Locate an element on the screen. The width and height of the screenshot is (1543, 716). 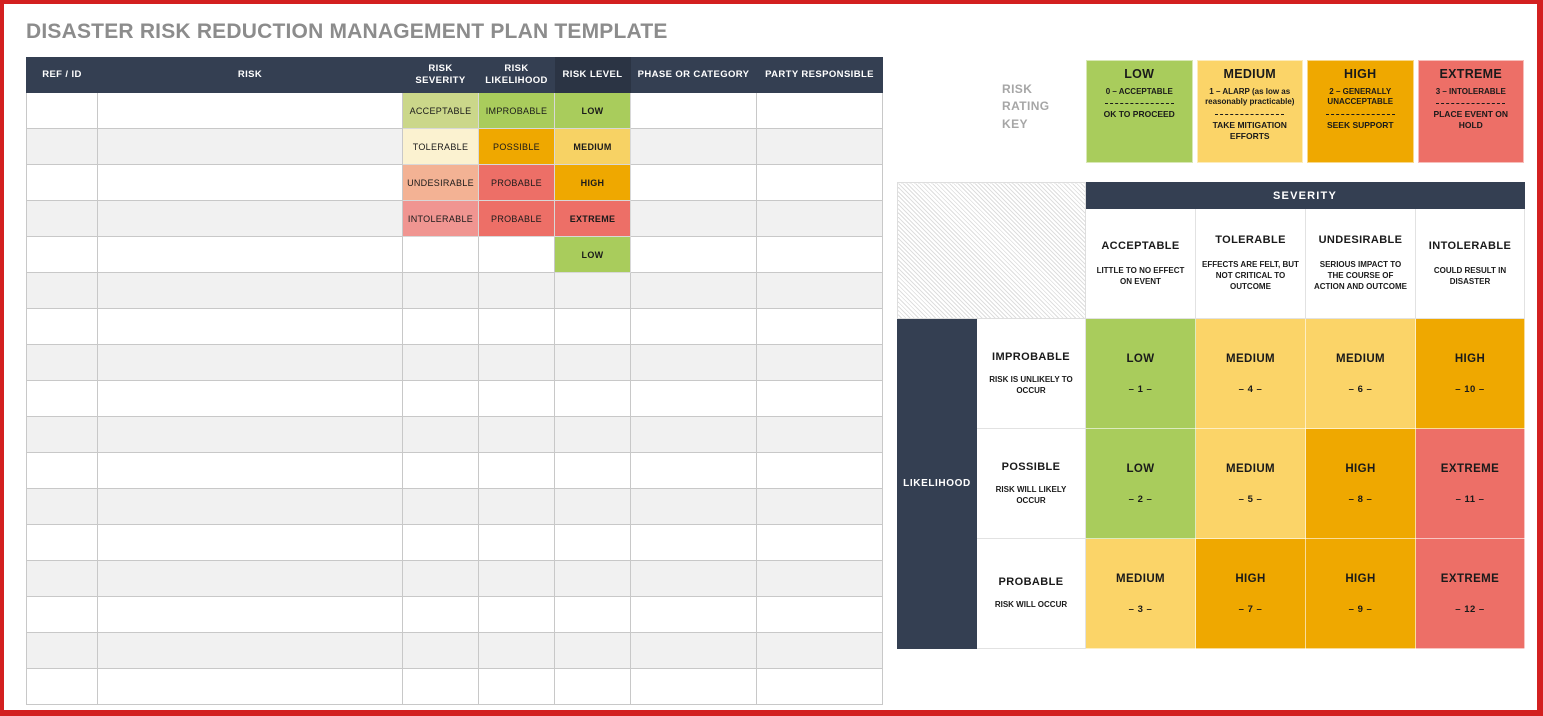
cell-risk_level: HIGH is located at coordinates (592, 182).